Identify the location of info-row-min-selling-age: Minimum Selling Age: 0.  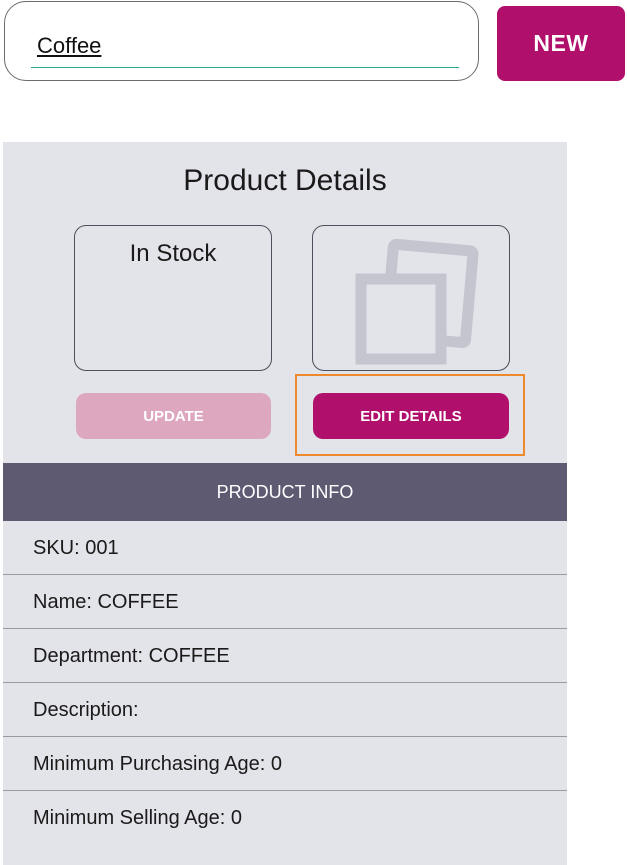
(137, 818).